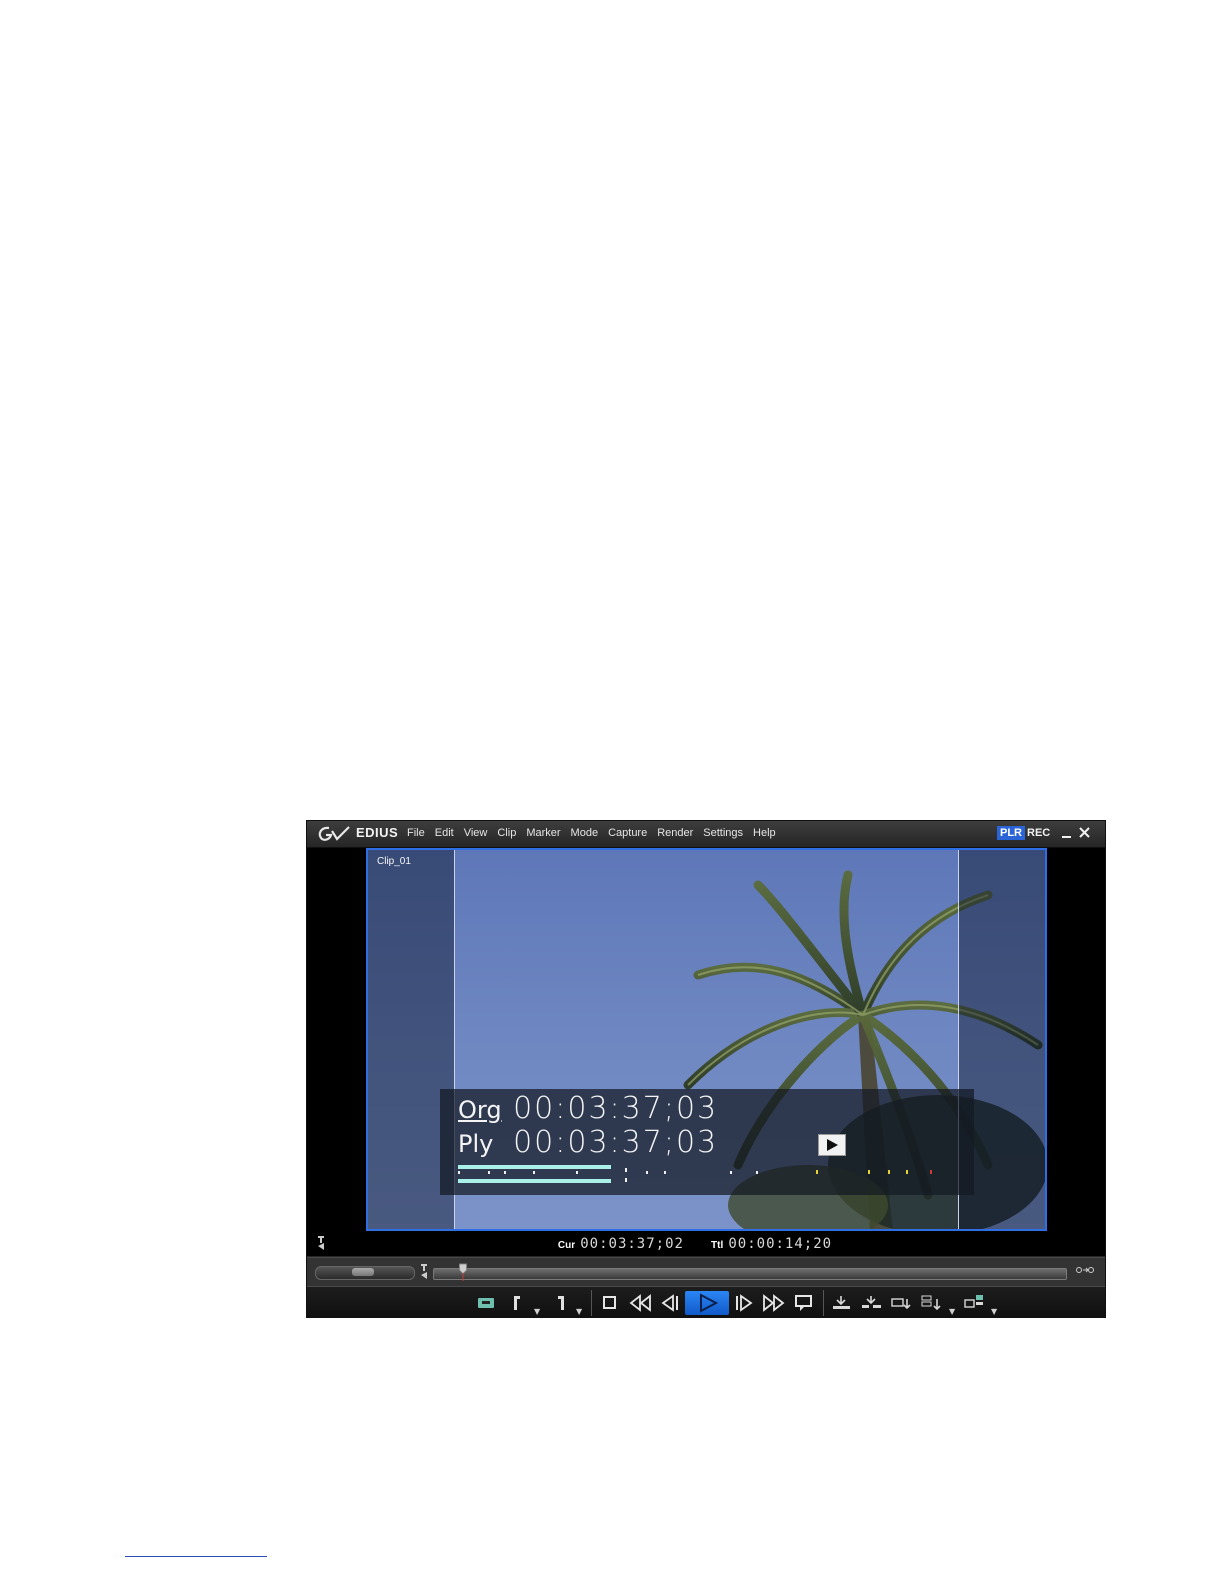 This screenshot has width=1224, height=1584. Describe the element at coordinates (952, 1311) in the screenshot. I see `export-dropdown-icon: ▼` at that location.